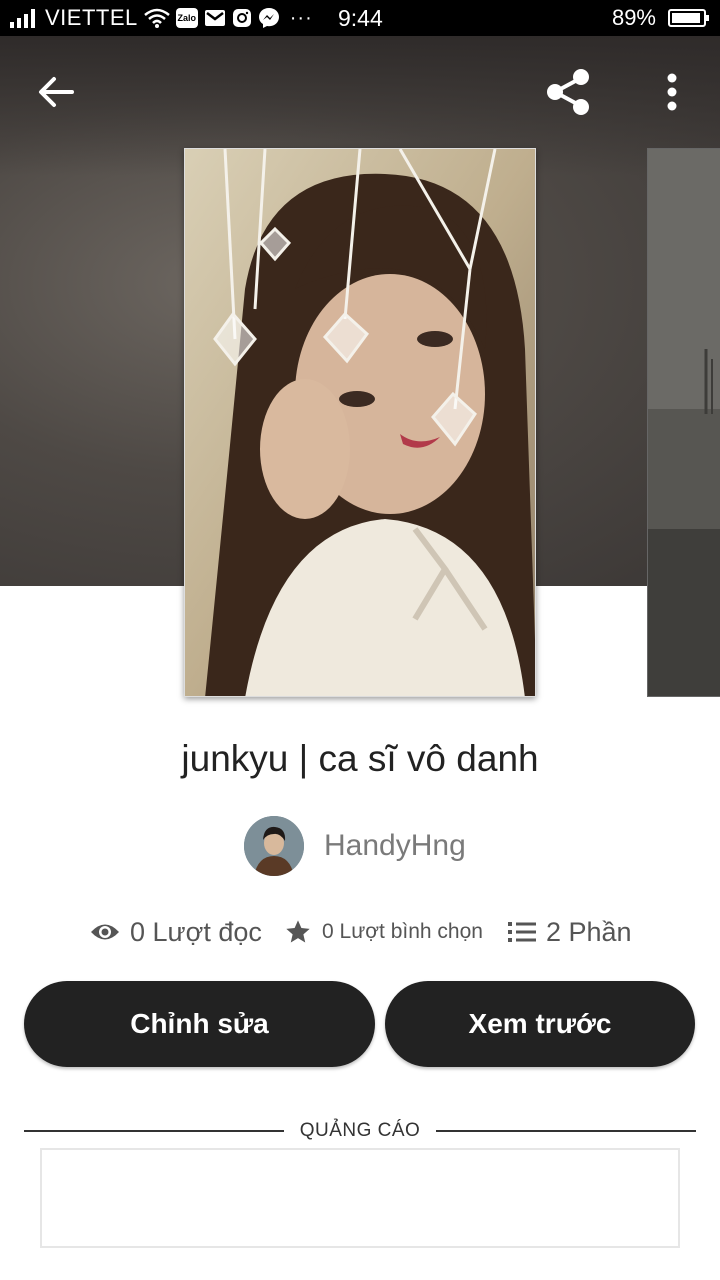 The image size is (720, 1280). I want to click on avatar-image, so click(274, 846).